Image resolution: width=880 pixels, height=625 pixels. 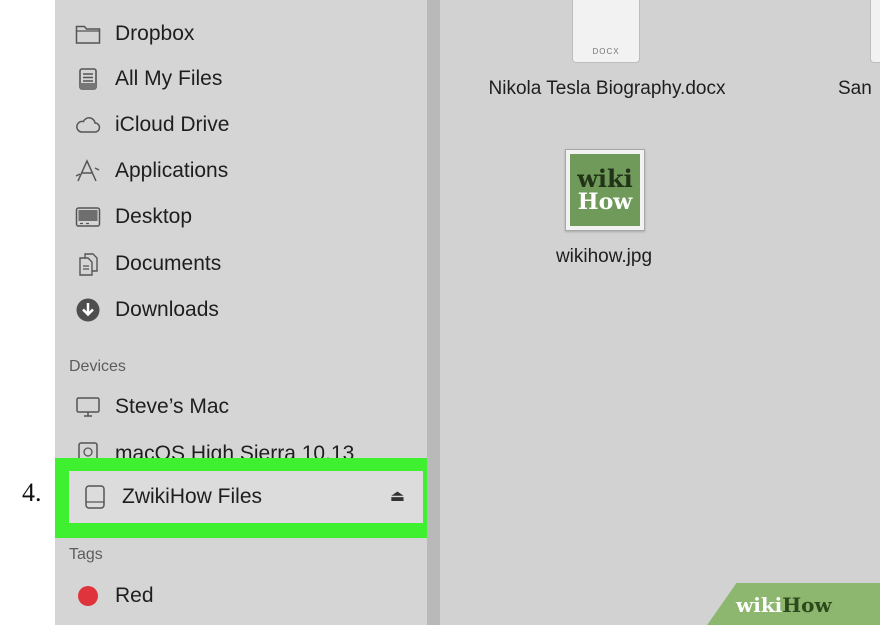 I want to click on thumbnail-text-line1: wiki, so click(x=605, y=178).